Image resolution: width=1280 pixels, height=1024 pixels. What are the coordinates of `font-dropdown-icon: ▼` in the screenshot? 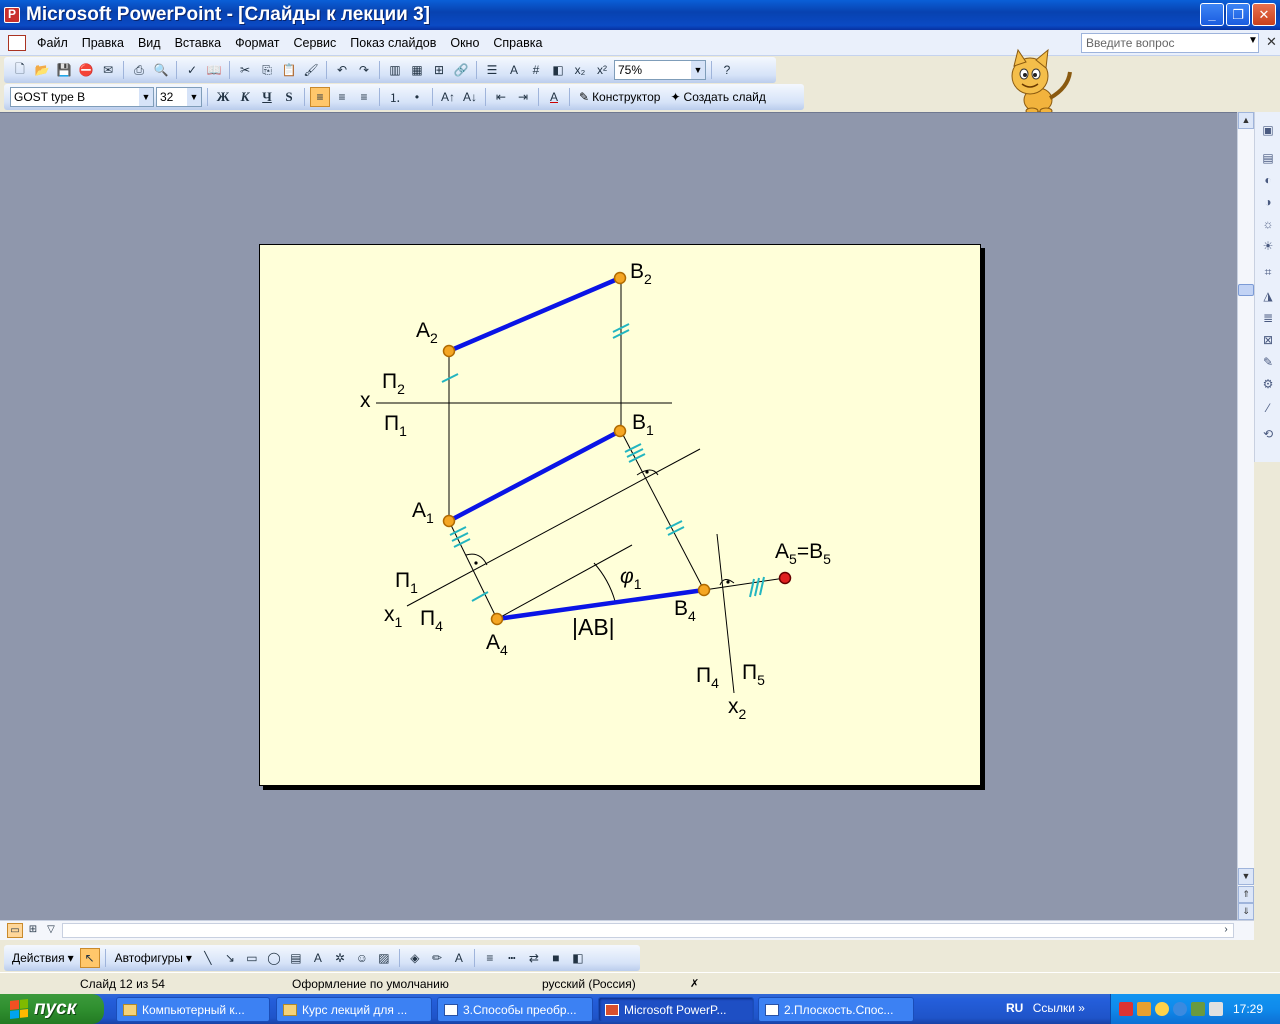 It's located at (146, 97).